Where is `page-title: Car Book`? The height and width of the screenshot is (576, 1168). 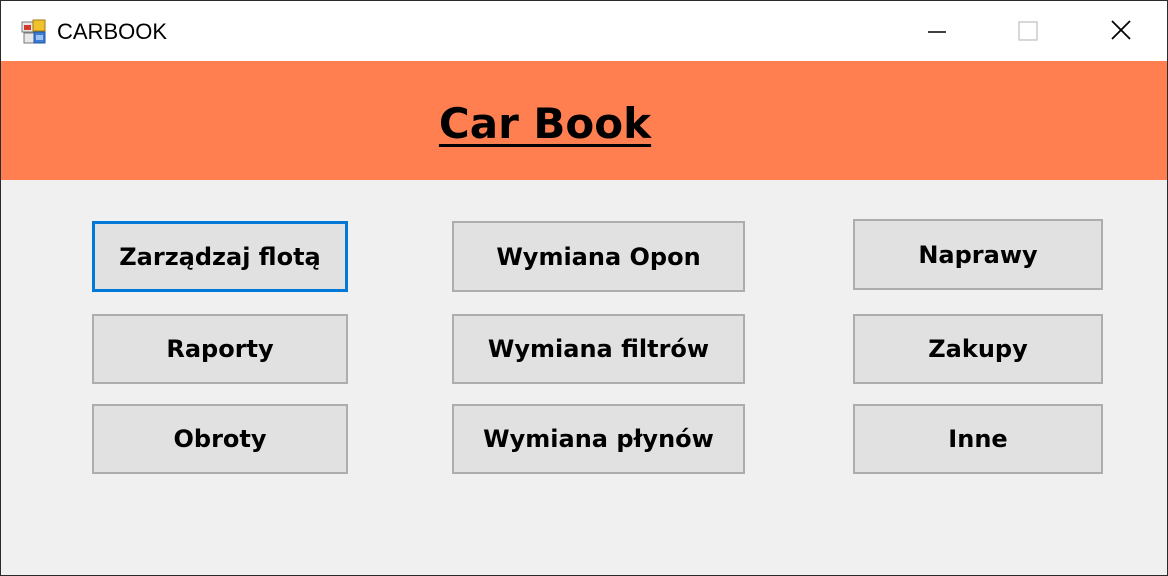 page-title: Car Book is located at coordinates (545, 123).